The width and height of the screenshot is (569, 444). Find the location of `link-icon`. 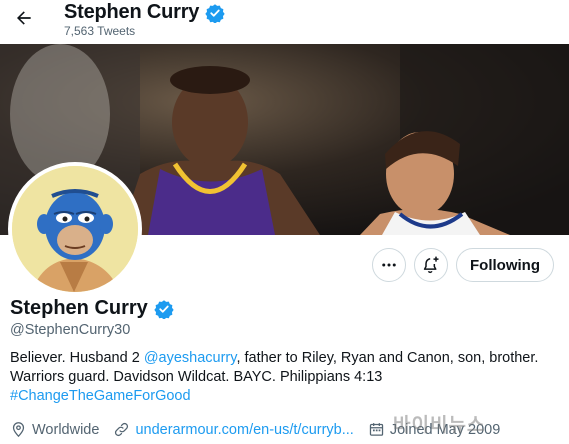

link-icon is located at coordinates (122, 429).